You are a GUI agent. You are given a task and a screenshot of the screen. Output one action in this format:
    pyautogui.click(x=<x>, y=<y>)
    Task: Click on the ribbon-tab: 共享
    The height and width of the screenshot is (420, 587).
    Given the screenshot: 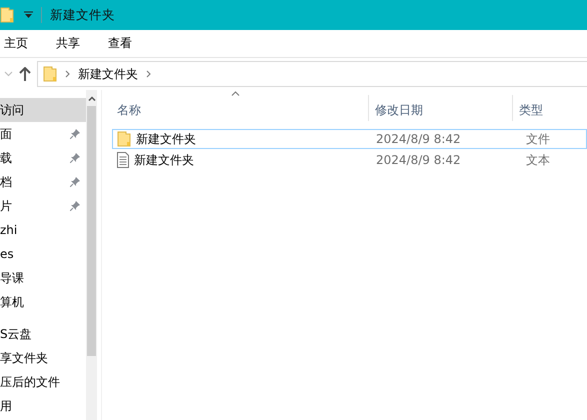 What is the action you would take?
    pyautogui.click(x=68, y=43)
    